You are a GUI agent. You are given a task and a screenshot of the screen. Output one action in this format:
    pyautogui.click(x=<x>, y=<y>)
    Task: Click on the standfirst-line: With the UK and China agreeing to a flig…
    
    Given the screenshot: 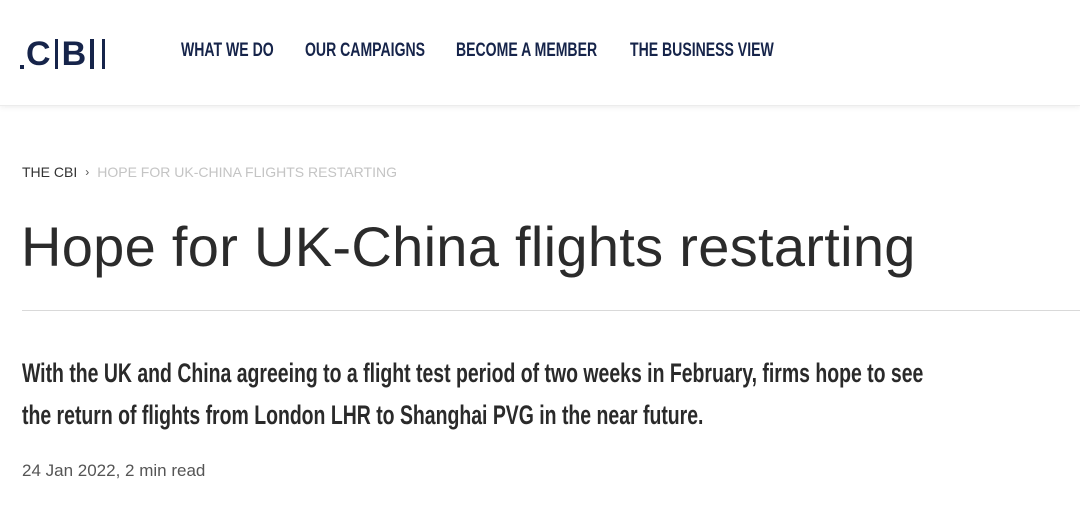 What is the action you would take?
    pyautogui.click(x=473, y=373)
    